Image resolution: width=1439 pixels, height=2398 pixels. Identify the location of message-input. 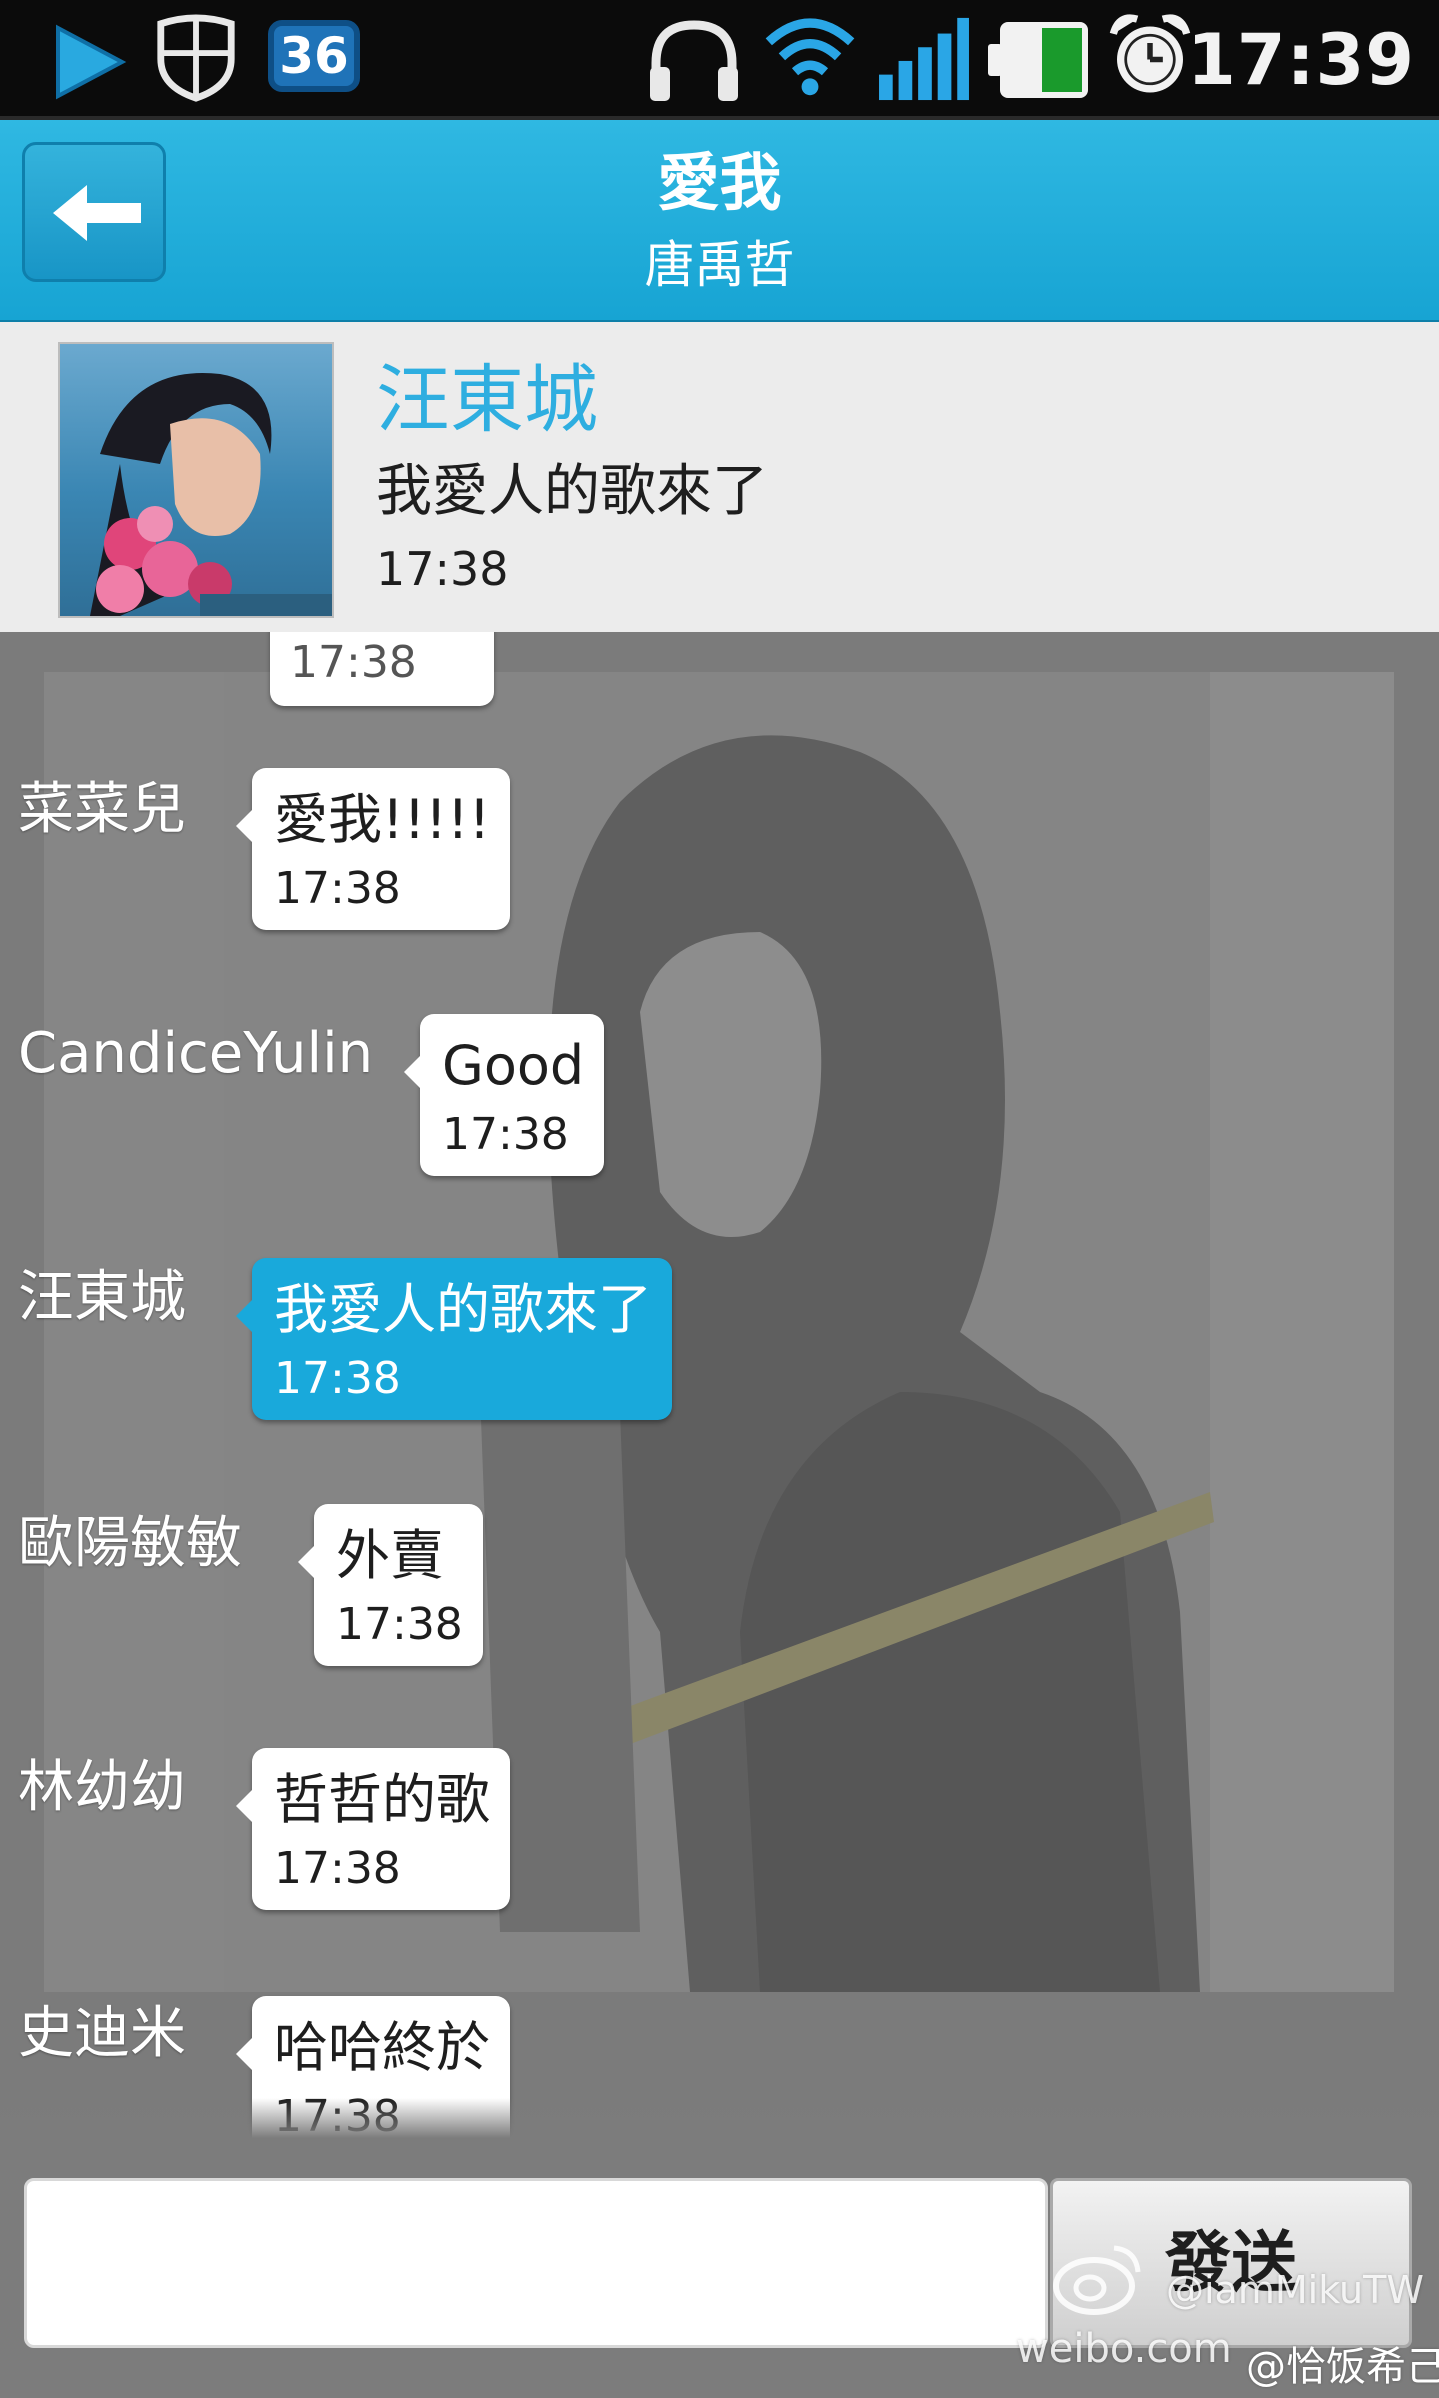
(536, 2263).